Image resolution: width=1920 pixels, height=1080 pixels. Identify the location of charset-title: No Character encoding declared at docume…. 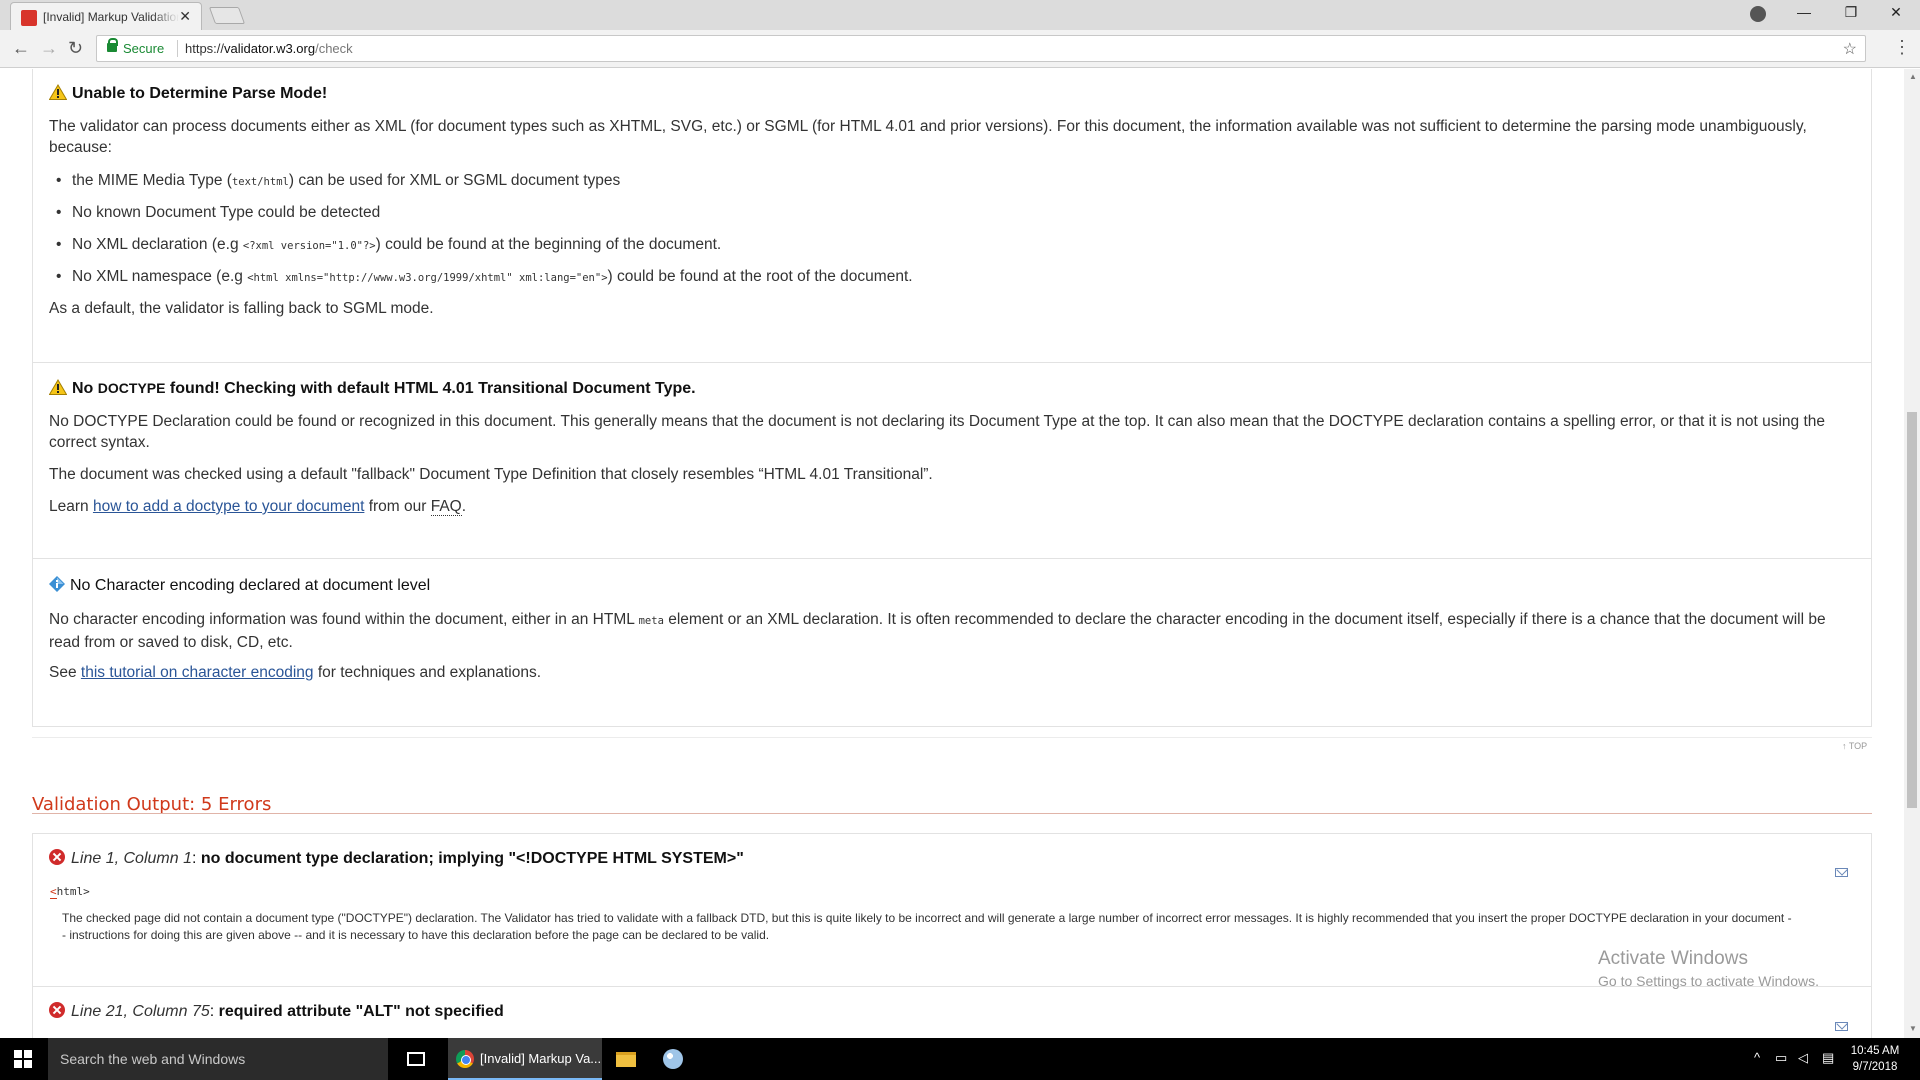
(239, 585).